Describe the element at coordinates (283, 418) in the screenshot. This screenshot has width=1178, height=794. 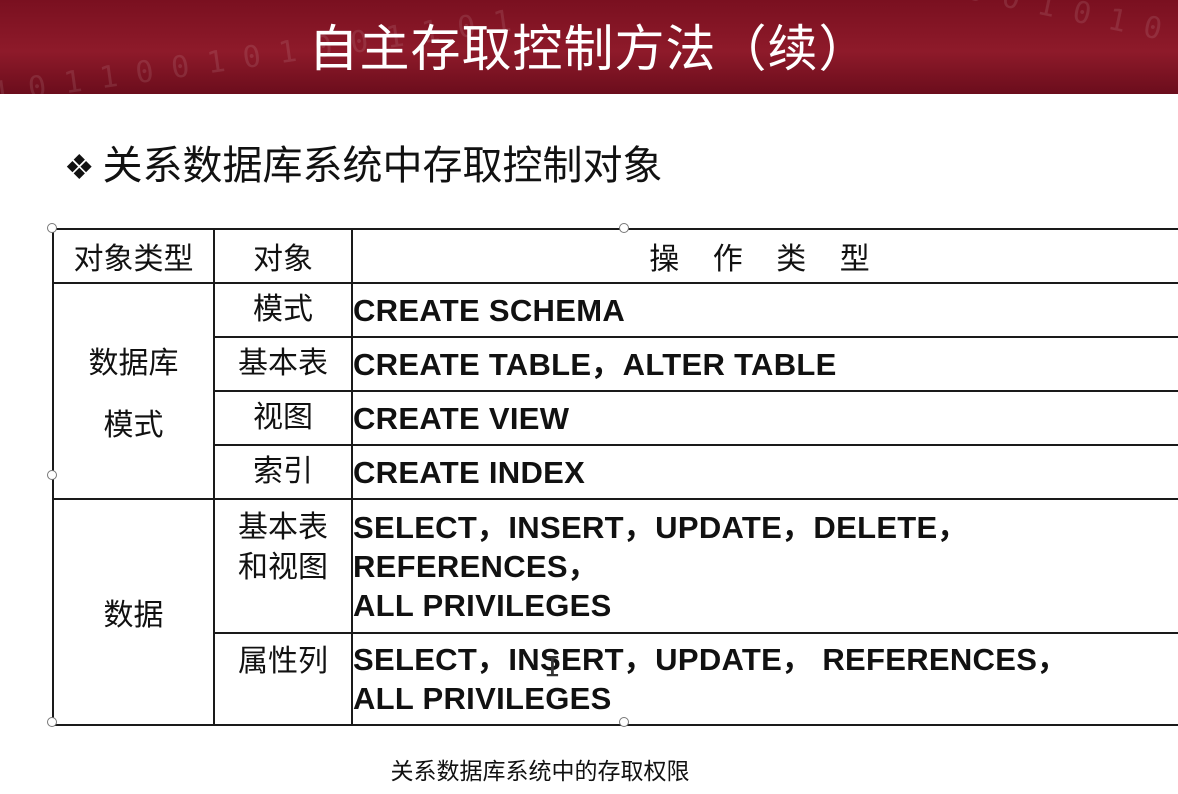
I see `object-cell: 视图` at that location.